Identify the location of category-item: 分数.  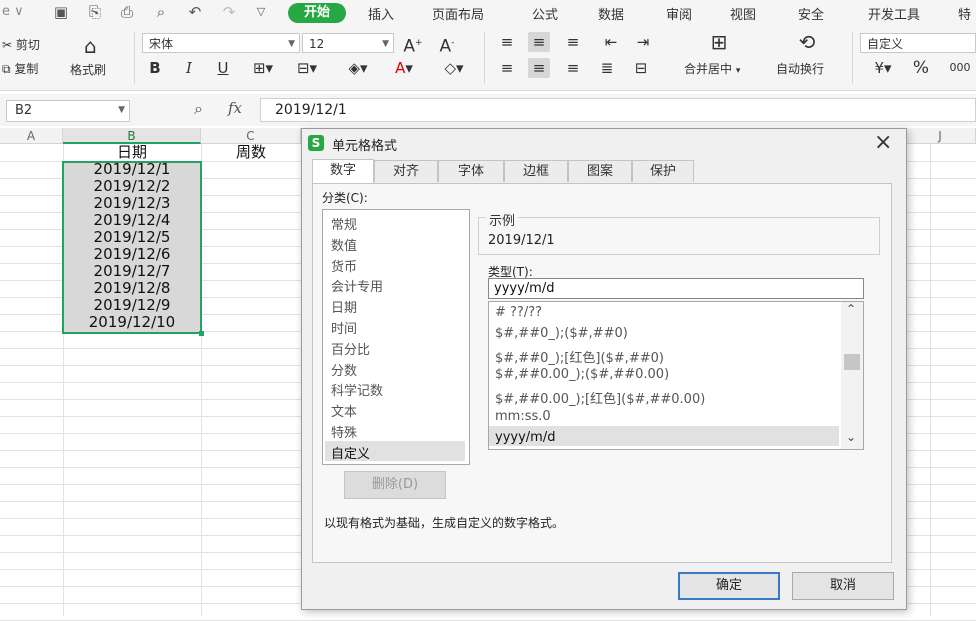
(344, 369).